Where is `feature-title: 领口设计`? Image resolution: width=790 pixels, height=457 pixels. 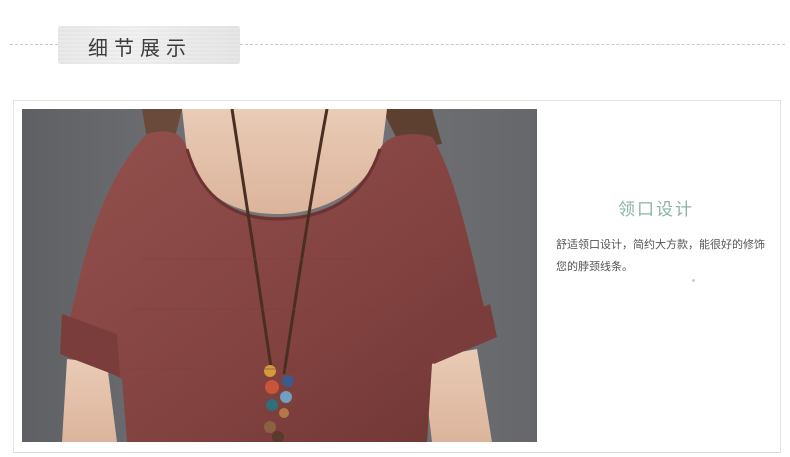 feature-title: 领口设计 is located at coordinates (656, 210).